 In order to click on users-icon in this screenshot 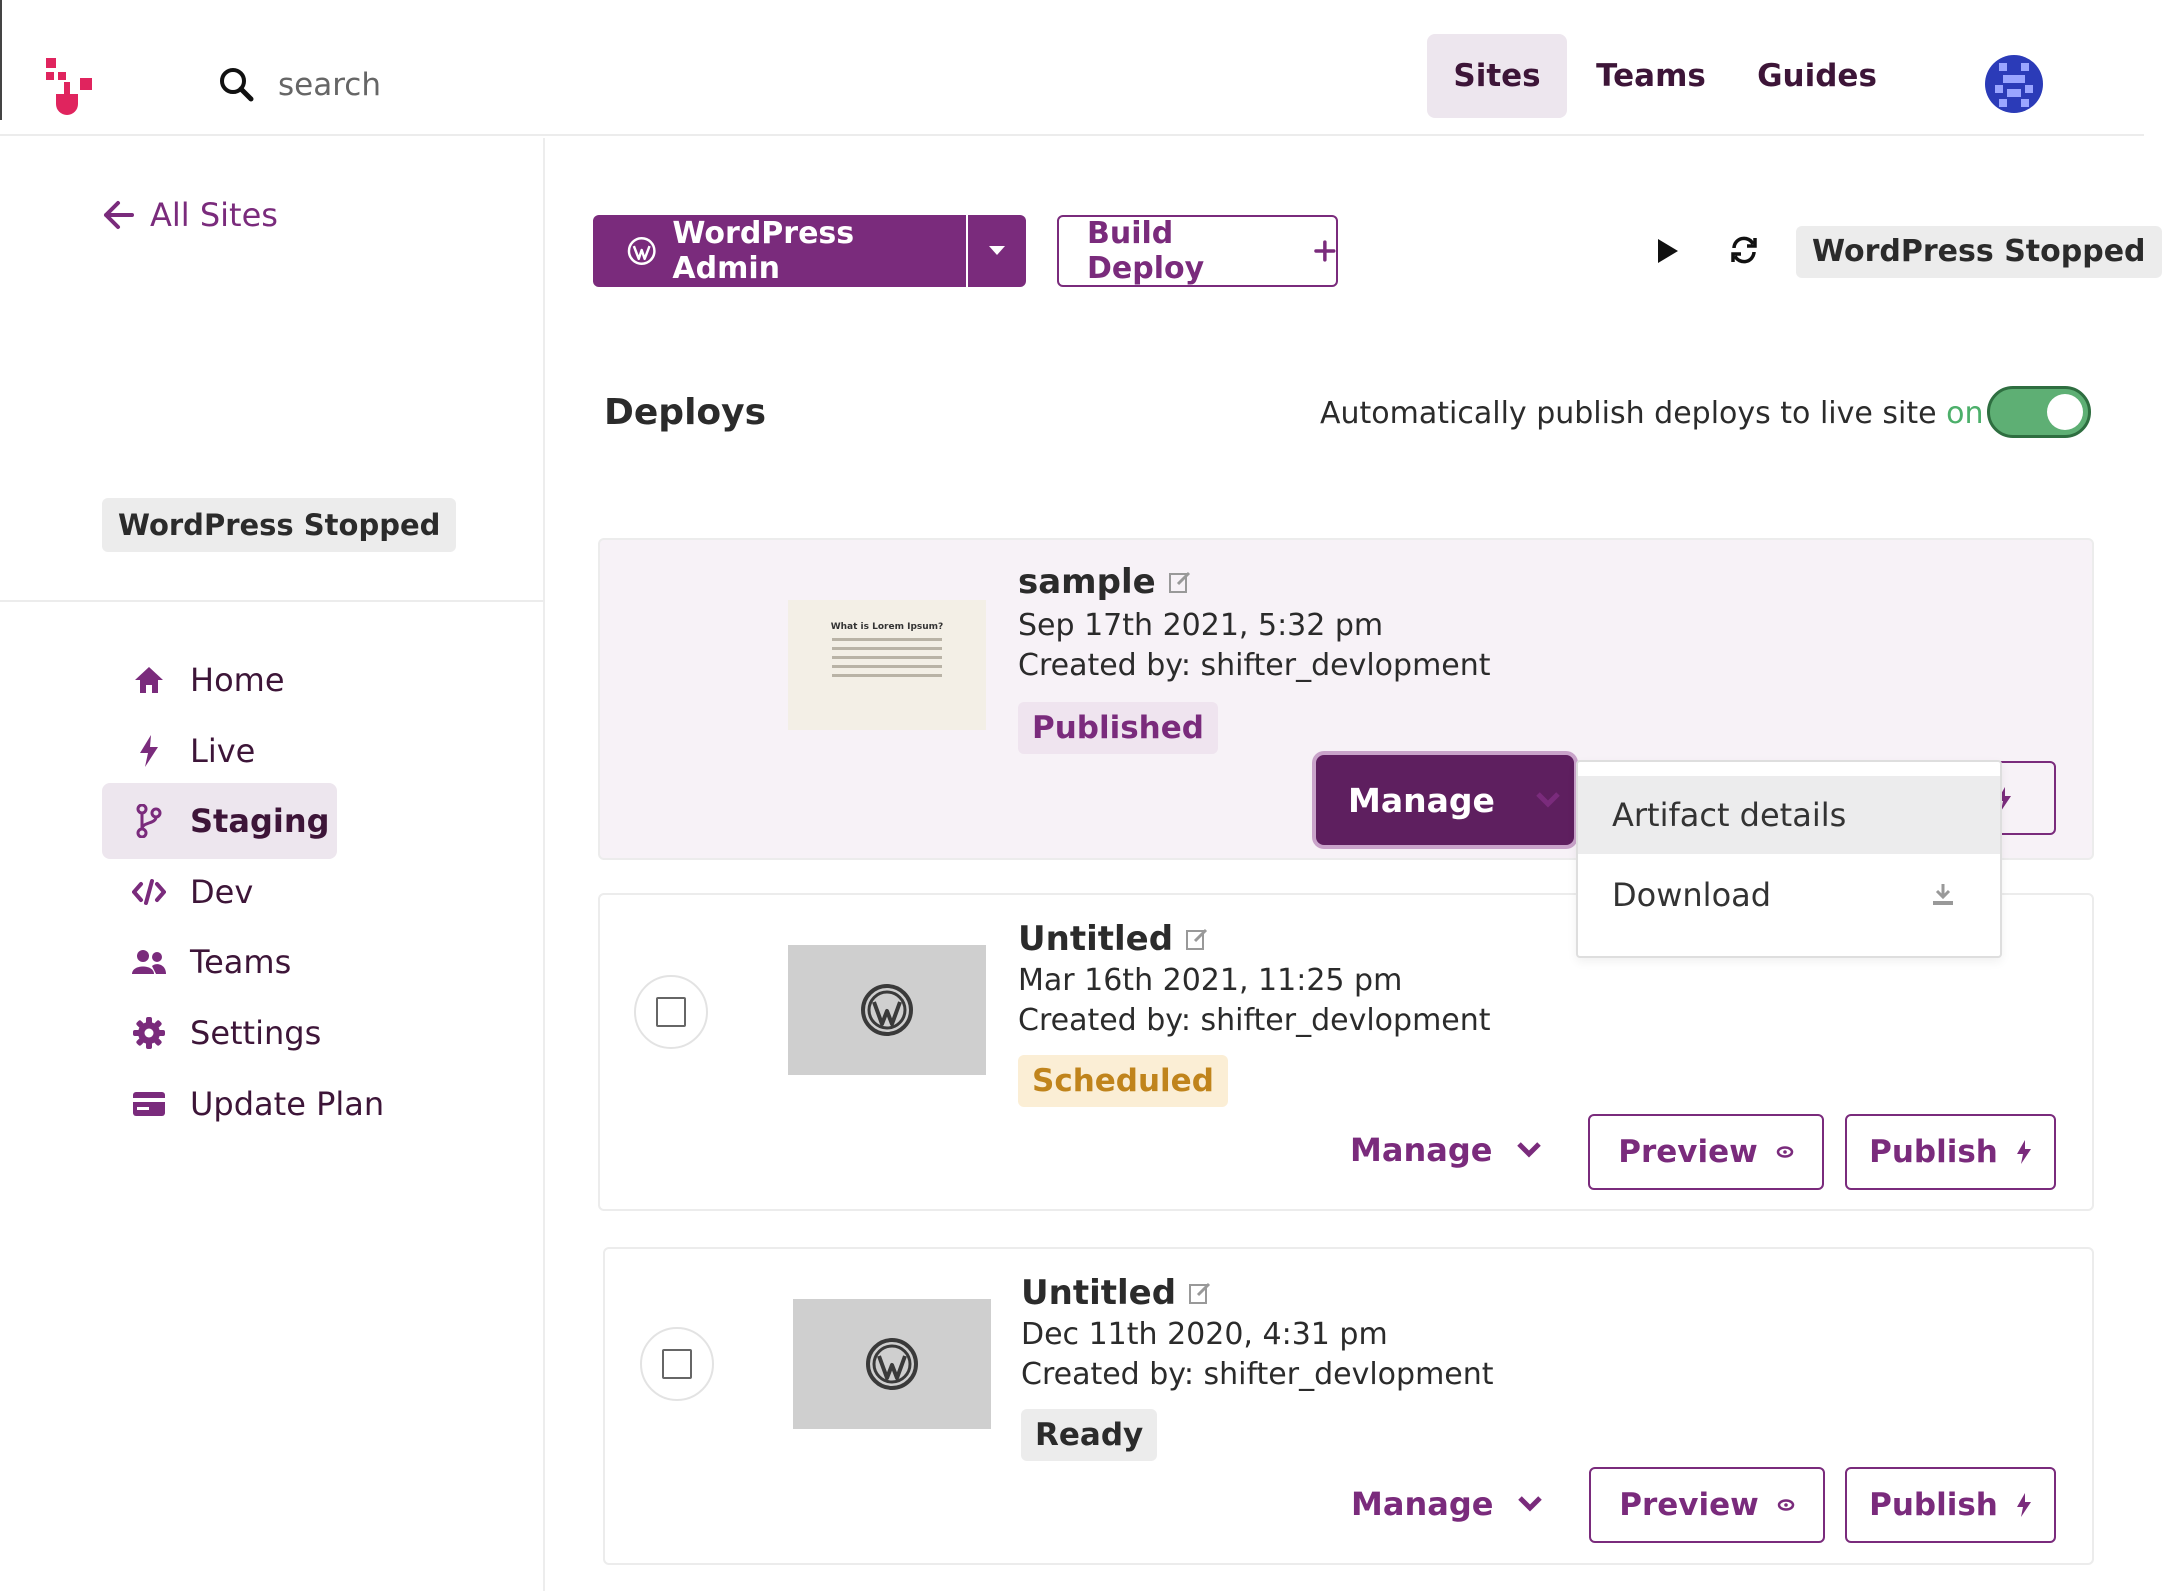, I will do `click(149, 962)`.